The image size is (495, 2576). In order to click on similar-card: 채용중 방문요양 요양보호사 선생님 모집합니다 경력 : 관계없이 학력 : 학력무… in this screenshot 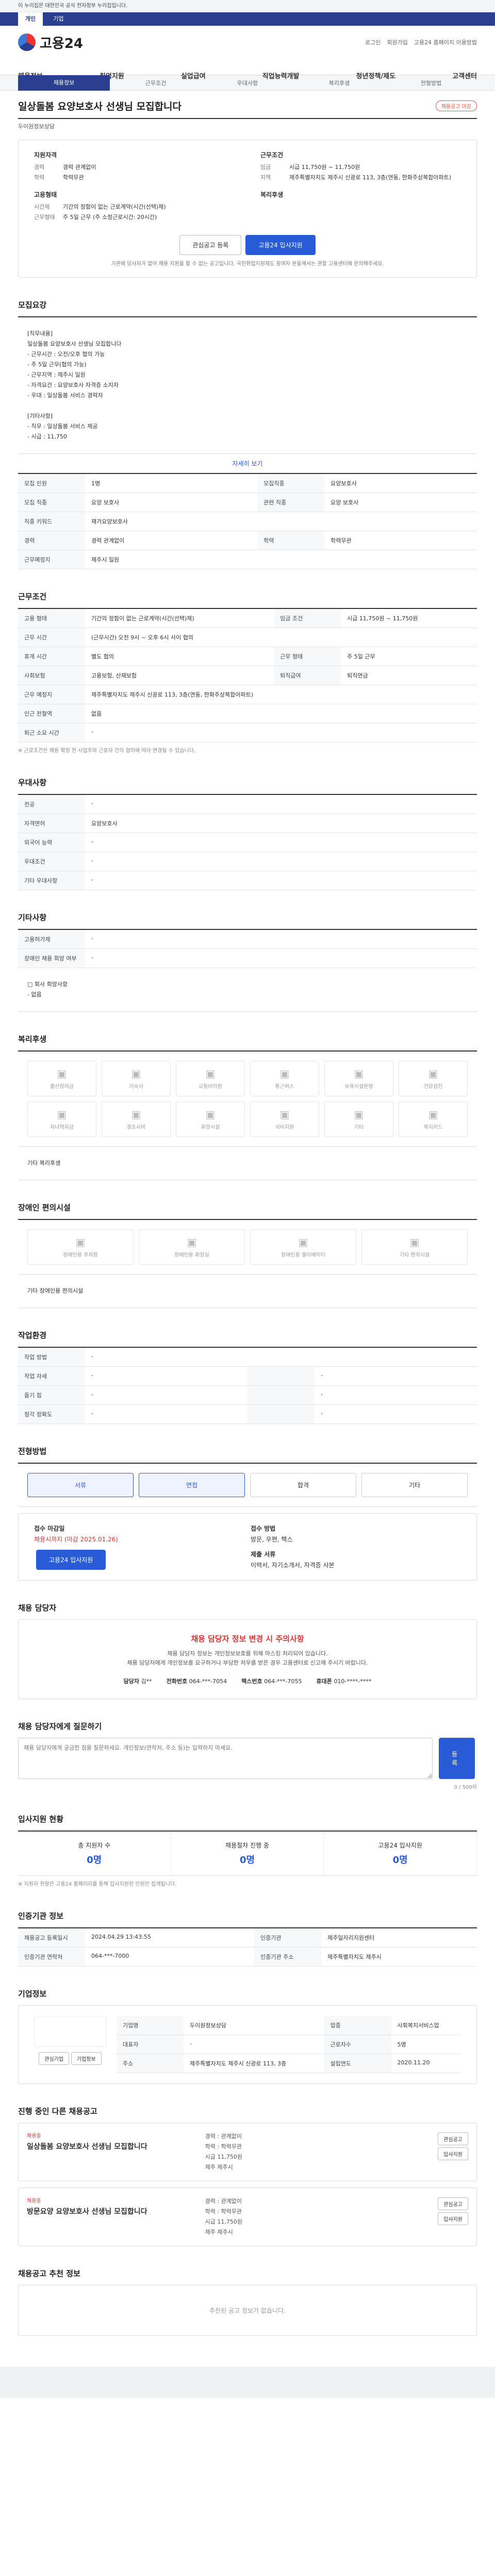, I will do `click(247, 2217)`.